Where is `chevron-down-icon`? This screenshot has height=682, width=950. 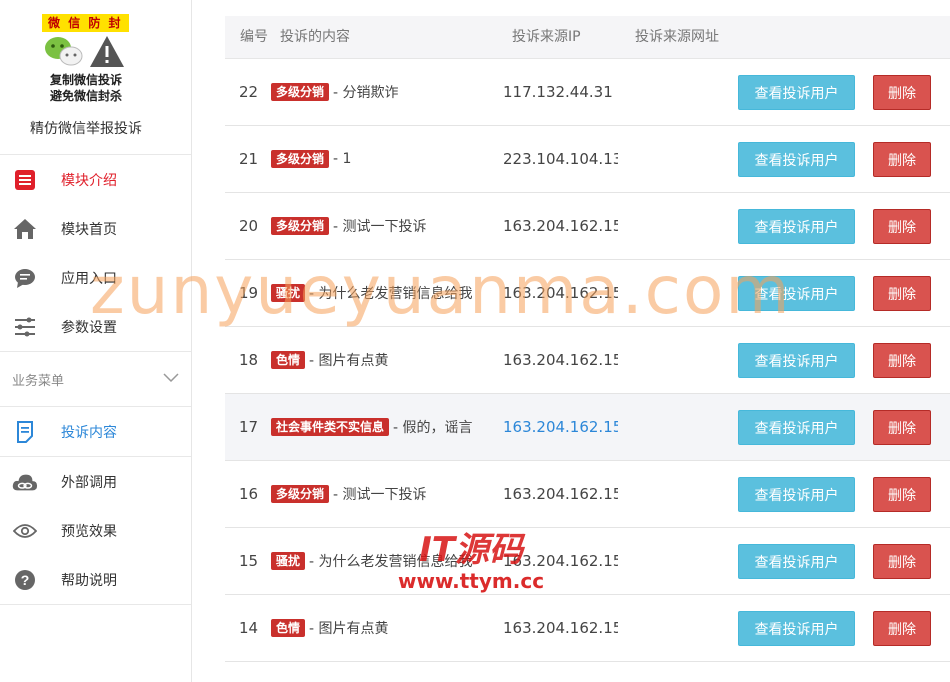 chevron-down-icon is located at coordinates (171, 379).